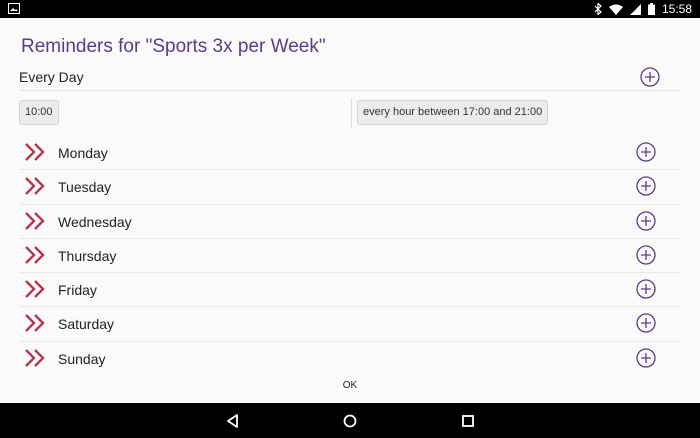 The height and width of the screenshot is (438, 700). I want to click on status-bar: 15:58, so click(350, 9).